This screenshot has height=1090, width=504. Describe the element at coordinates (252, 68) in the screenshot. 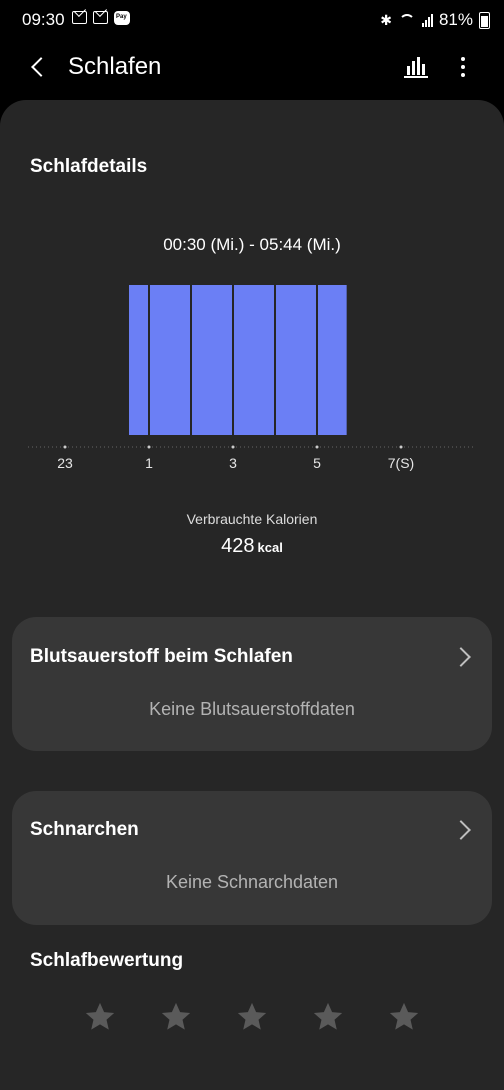

I see `app-bar: Schlafen` at that location.